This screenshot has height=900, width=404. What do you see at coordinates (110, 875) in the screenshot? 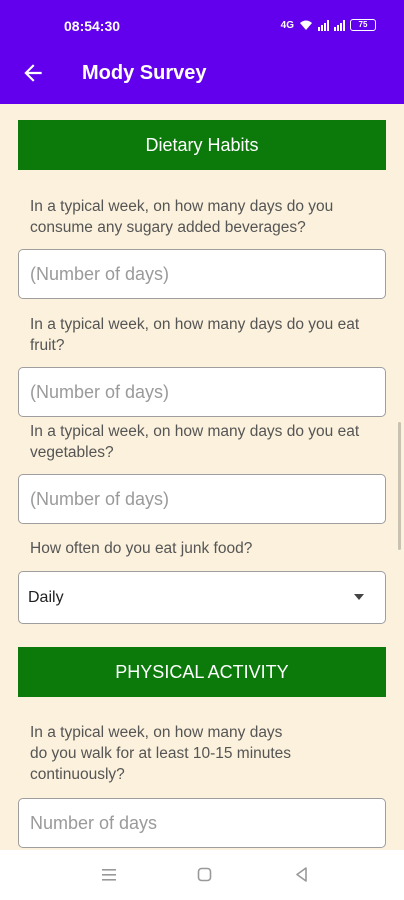
I see `menu-icon` at bounding box center [110, 875].